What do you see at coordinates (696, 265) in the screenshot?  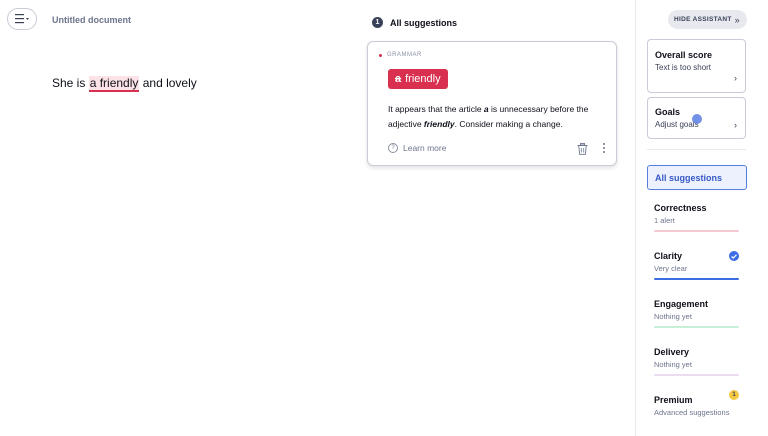 I see `category-clarity: Clarity Very clear` at bounding box center [696, 265].